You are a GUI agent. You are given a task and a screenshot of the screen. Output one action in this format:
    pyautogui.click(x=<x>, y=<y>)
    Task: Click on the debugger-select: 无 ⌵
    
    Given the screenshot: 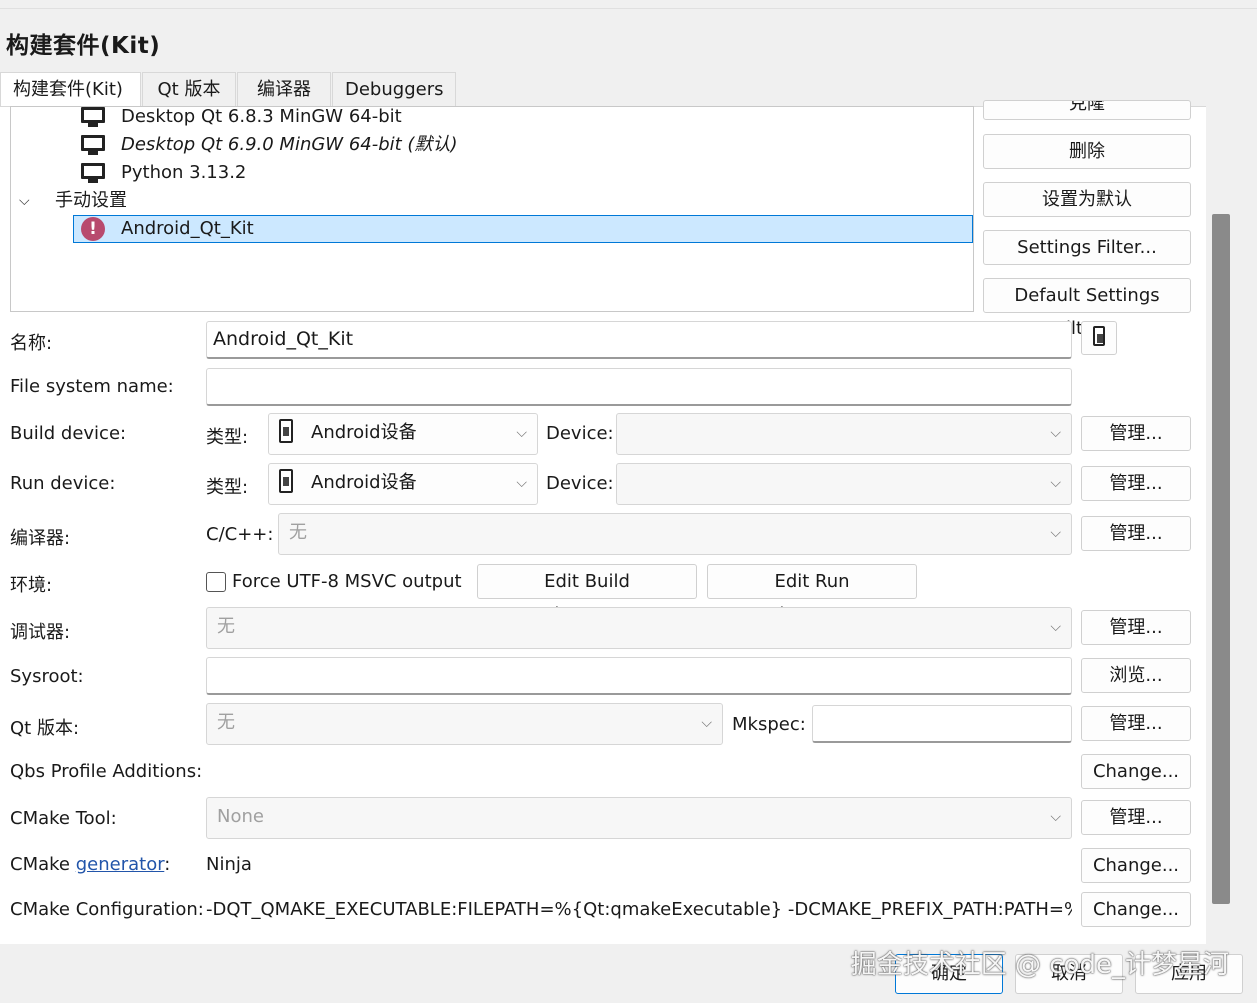 What is the action you would take?
    pyautogui.click(x=639, y=628)
    